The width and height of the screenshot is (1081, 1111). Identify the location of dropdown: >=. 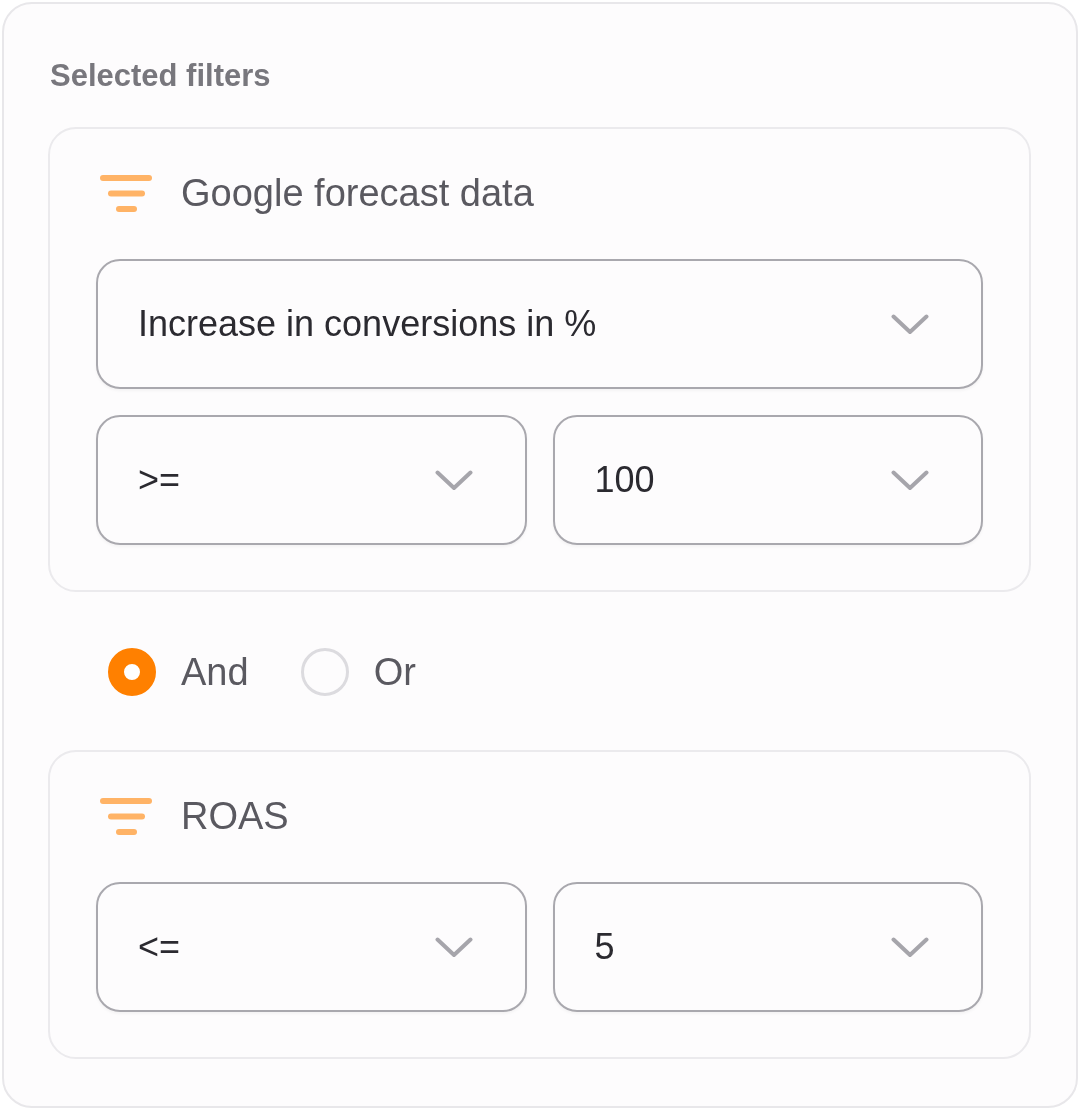
(311, 480).